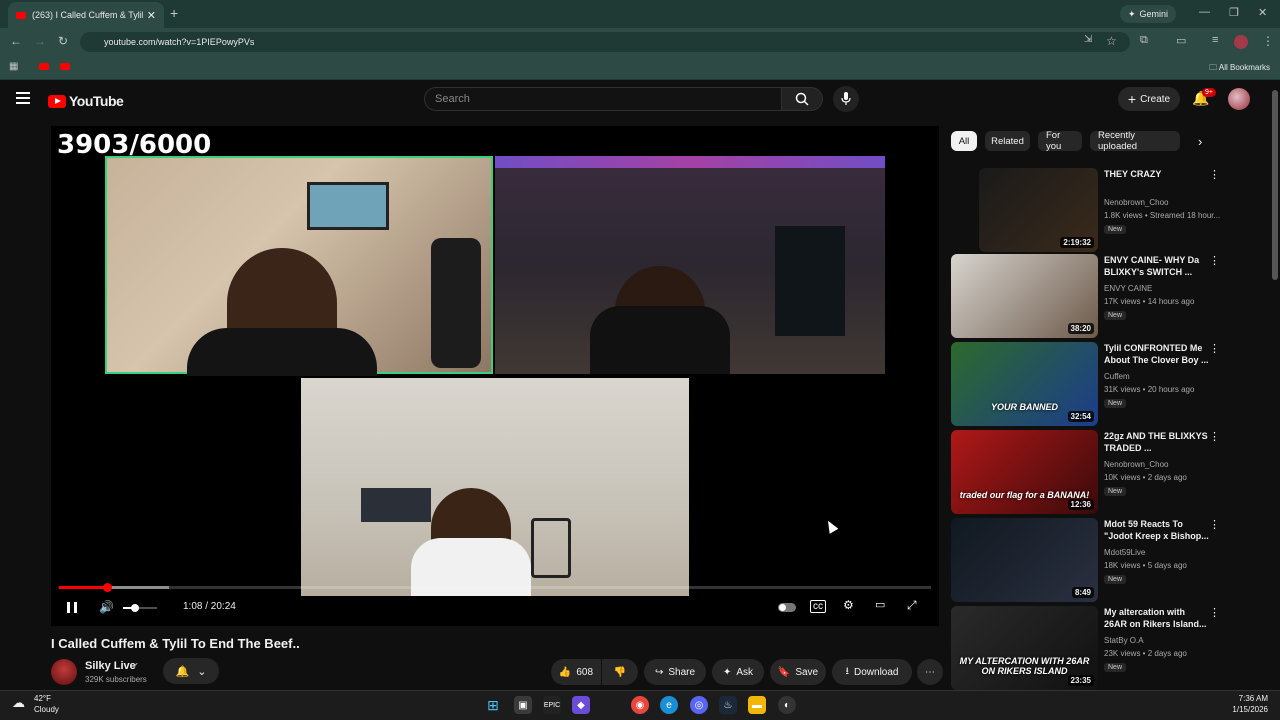 The image size is (1280, 720). What do you see at coordinates (140, 608) in the screenshot?
I see `volume-slider` at bounding box center [140, 608].